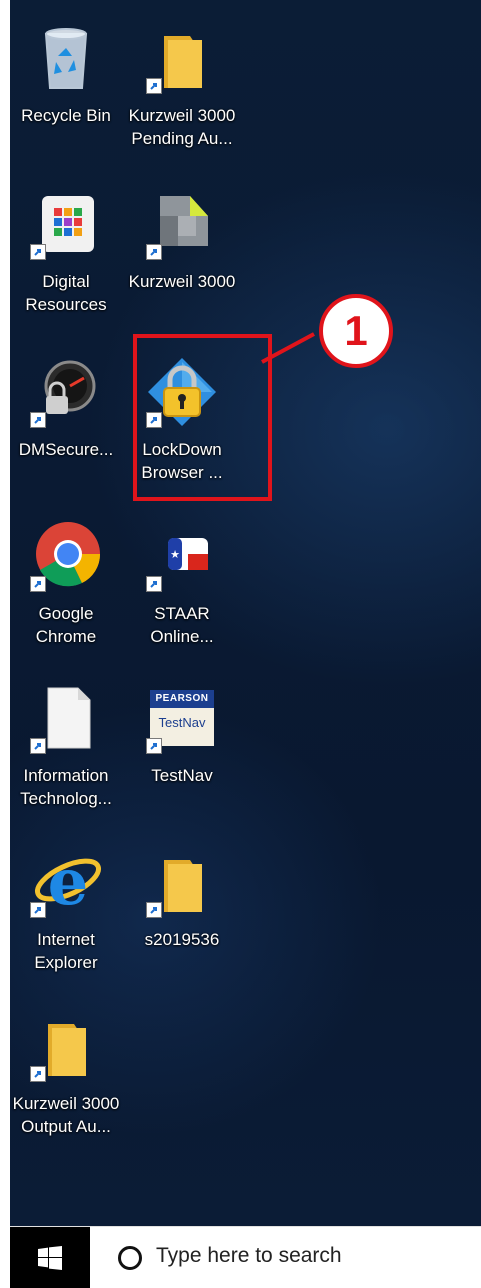  I want to click on cortana-circle-icon, so click(130, 1258).